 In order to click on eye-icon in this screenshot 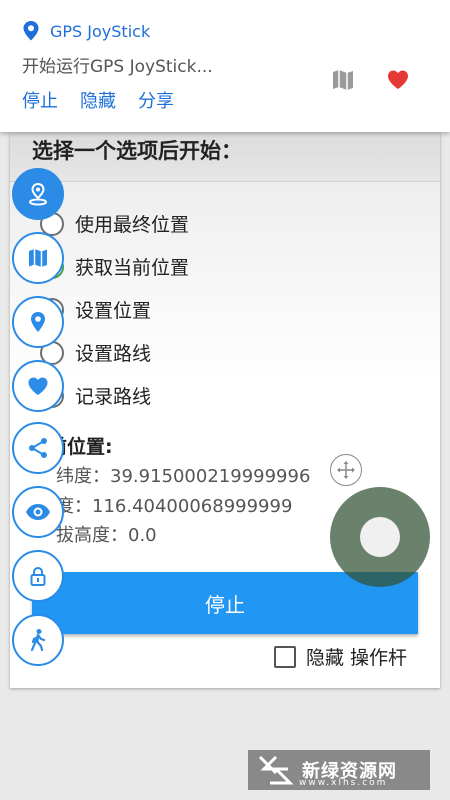, I will do `click(38, 512)`.